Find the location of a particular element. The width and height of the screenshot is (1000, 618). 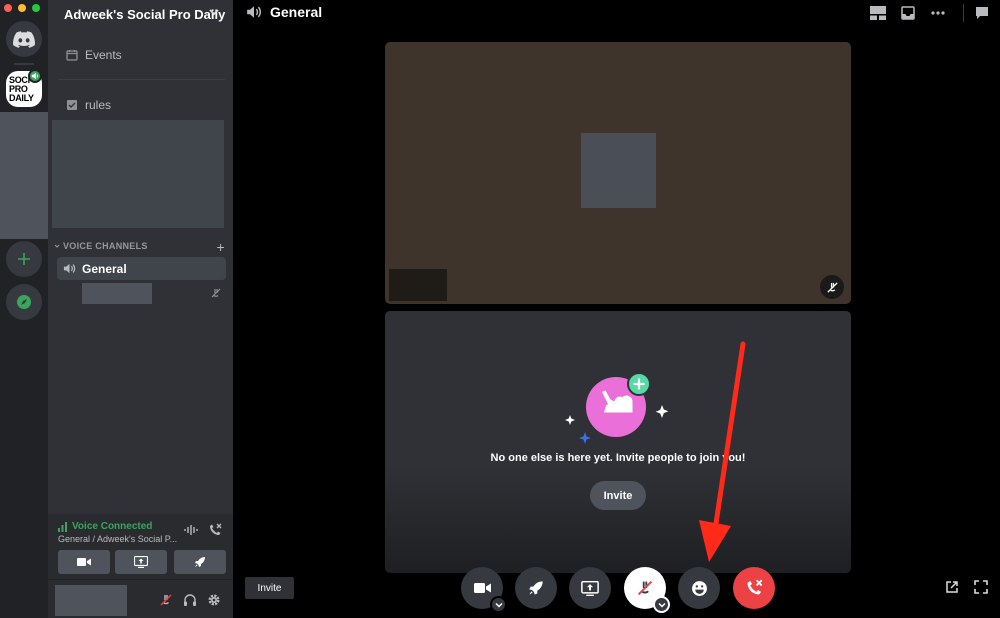

screen-share-button is located at coordinates (590, 588).